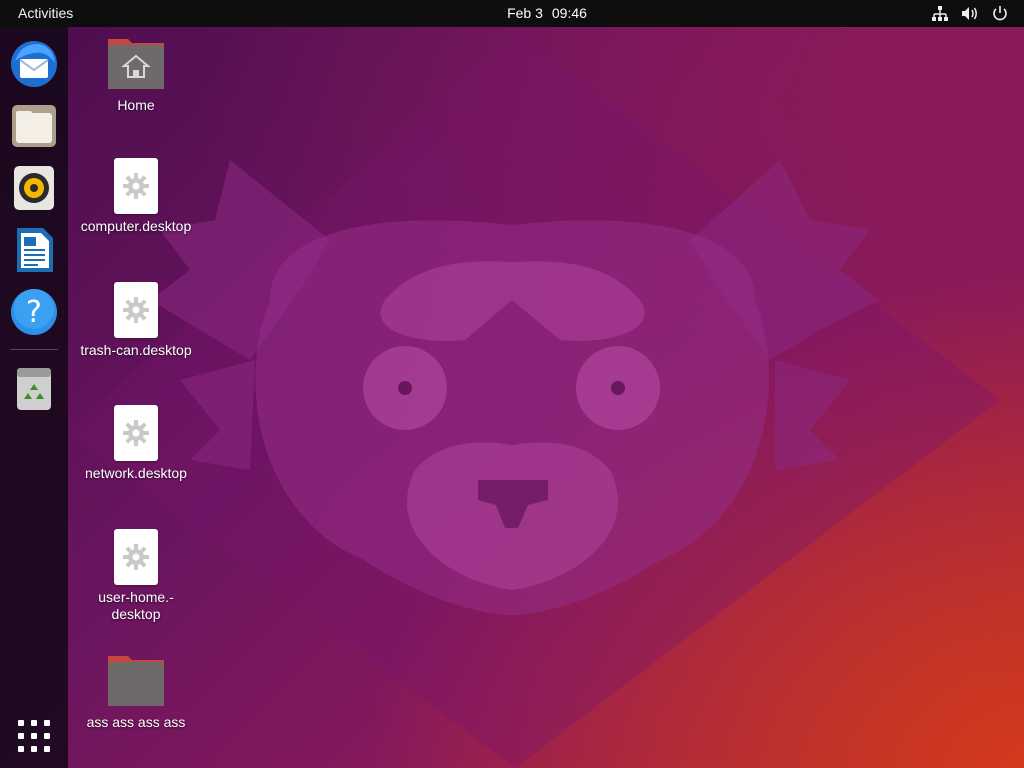 The image size is (1024, 768). Describe the element at coordinates (136, 350) in the screenshot. I see `desktop-icon-label: trash-can.desktop` at that location.